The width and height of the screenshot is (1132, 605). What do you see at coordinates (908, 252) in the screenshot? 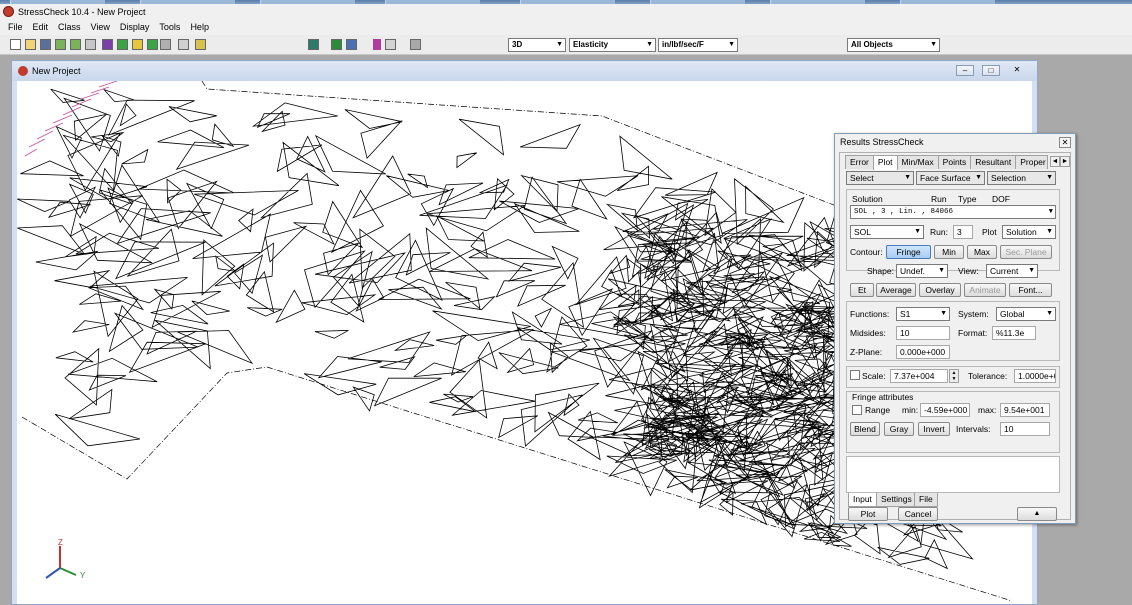
I see `fringe-button: Fringe` at bounding box center [908, 252].